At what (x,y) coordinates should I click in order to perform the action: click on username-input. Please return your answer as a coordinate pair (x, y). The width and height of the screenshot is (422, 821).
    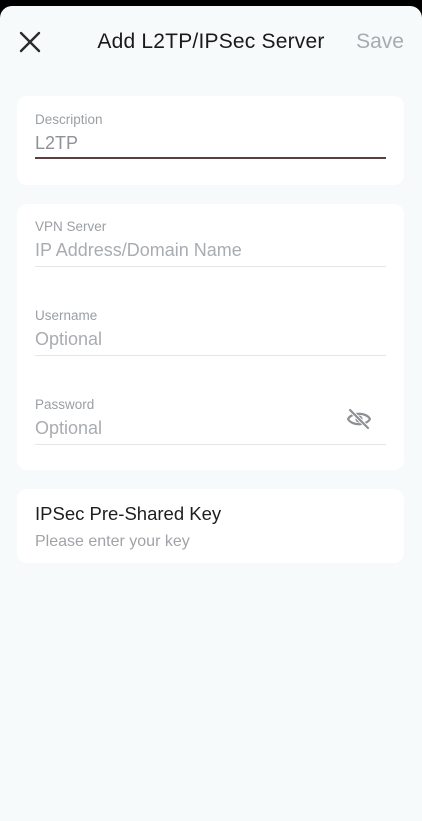
    Looking at the image, I should click on (210, 339).